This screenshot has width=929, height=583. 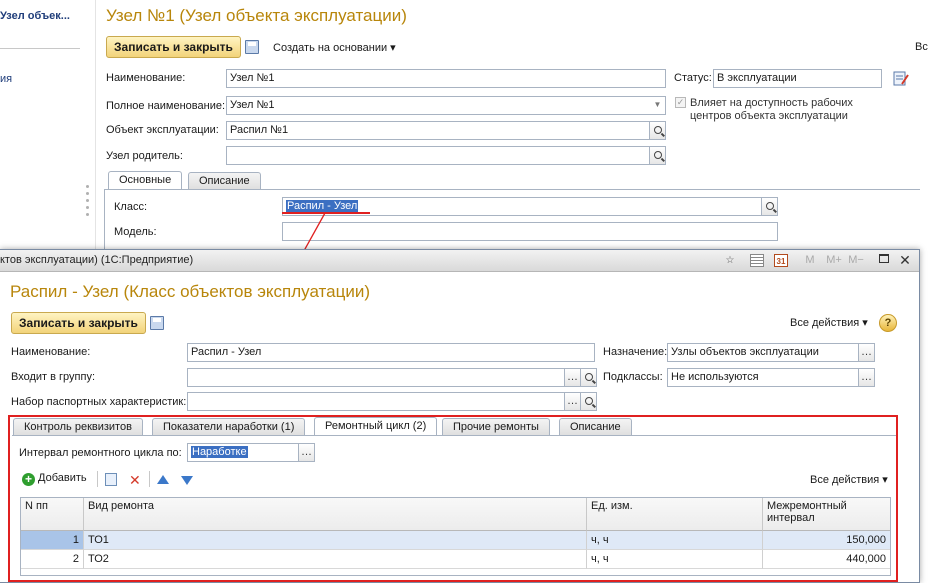 What do you see at coordinates (901, 78) in the screenshot?
I see `status-edit-icon` at bounding box center [901, 78].